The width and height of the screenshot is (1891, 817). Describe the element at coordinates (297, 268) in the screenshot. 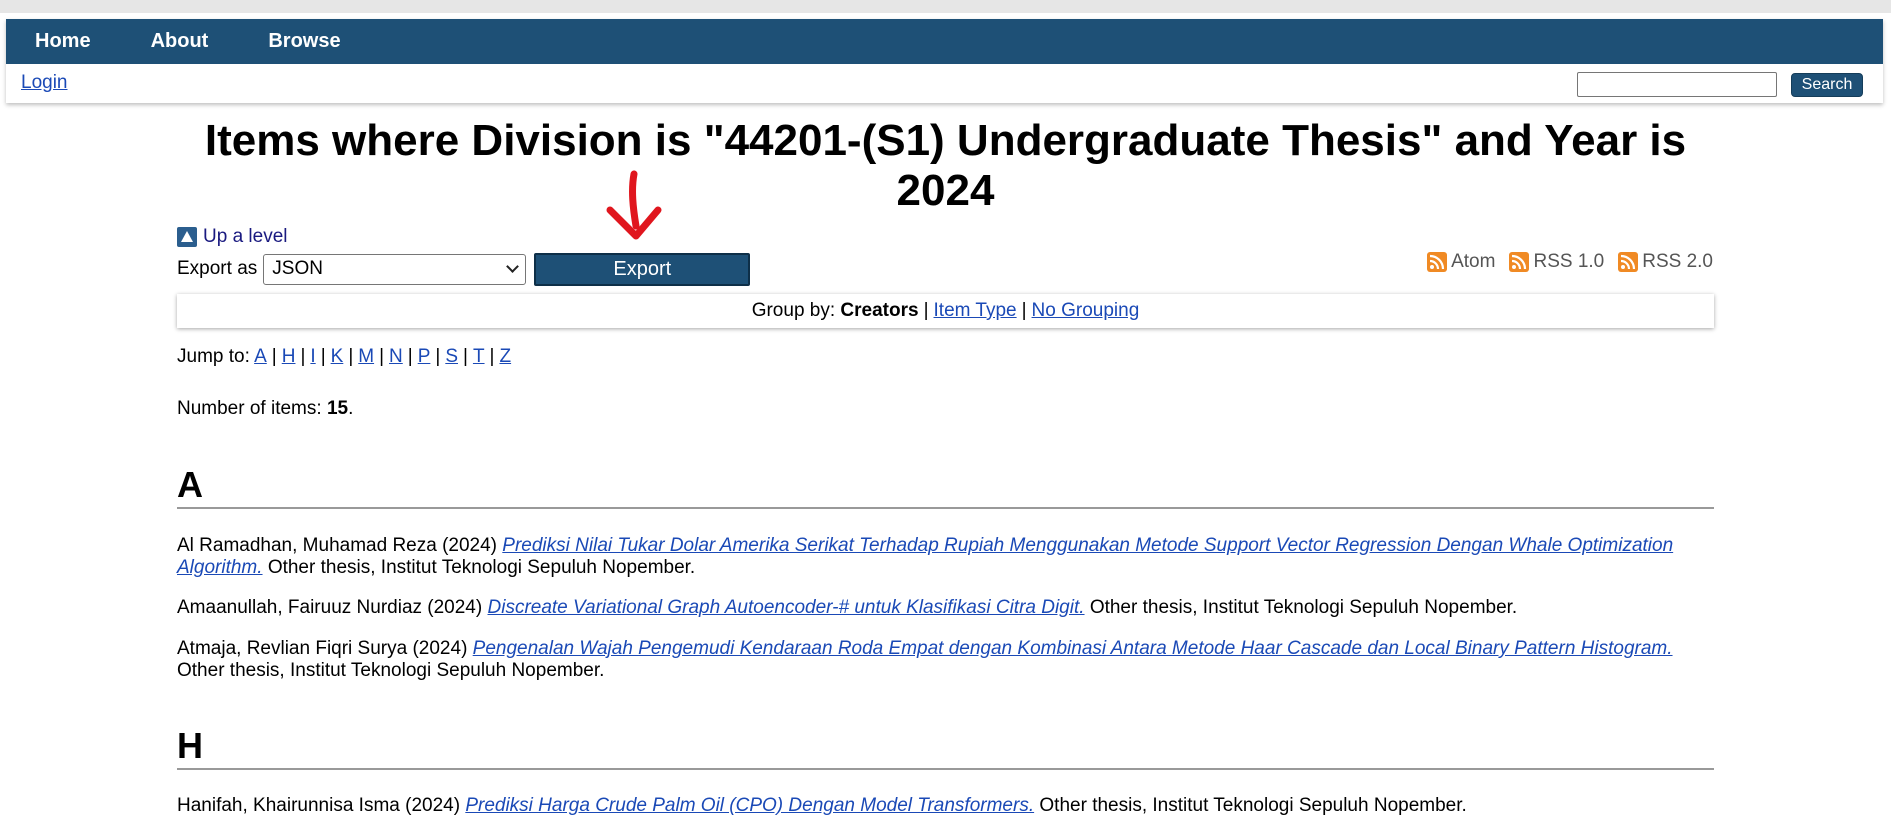

I see `export-format-value: JSON` at that location.